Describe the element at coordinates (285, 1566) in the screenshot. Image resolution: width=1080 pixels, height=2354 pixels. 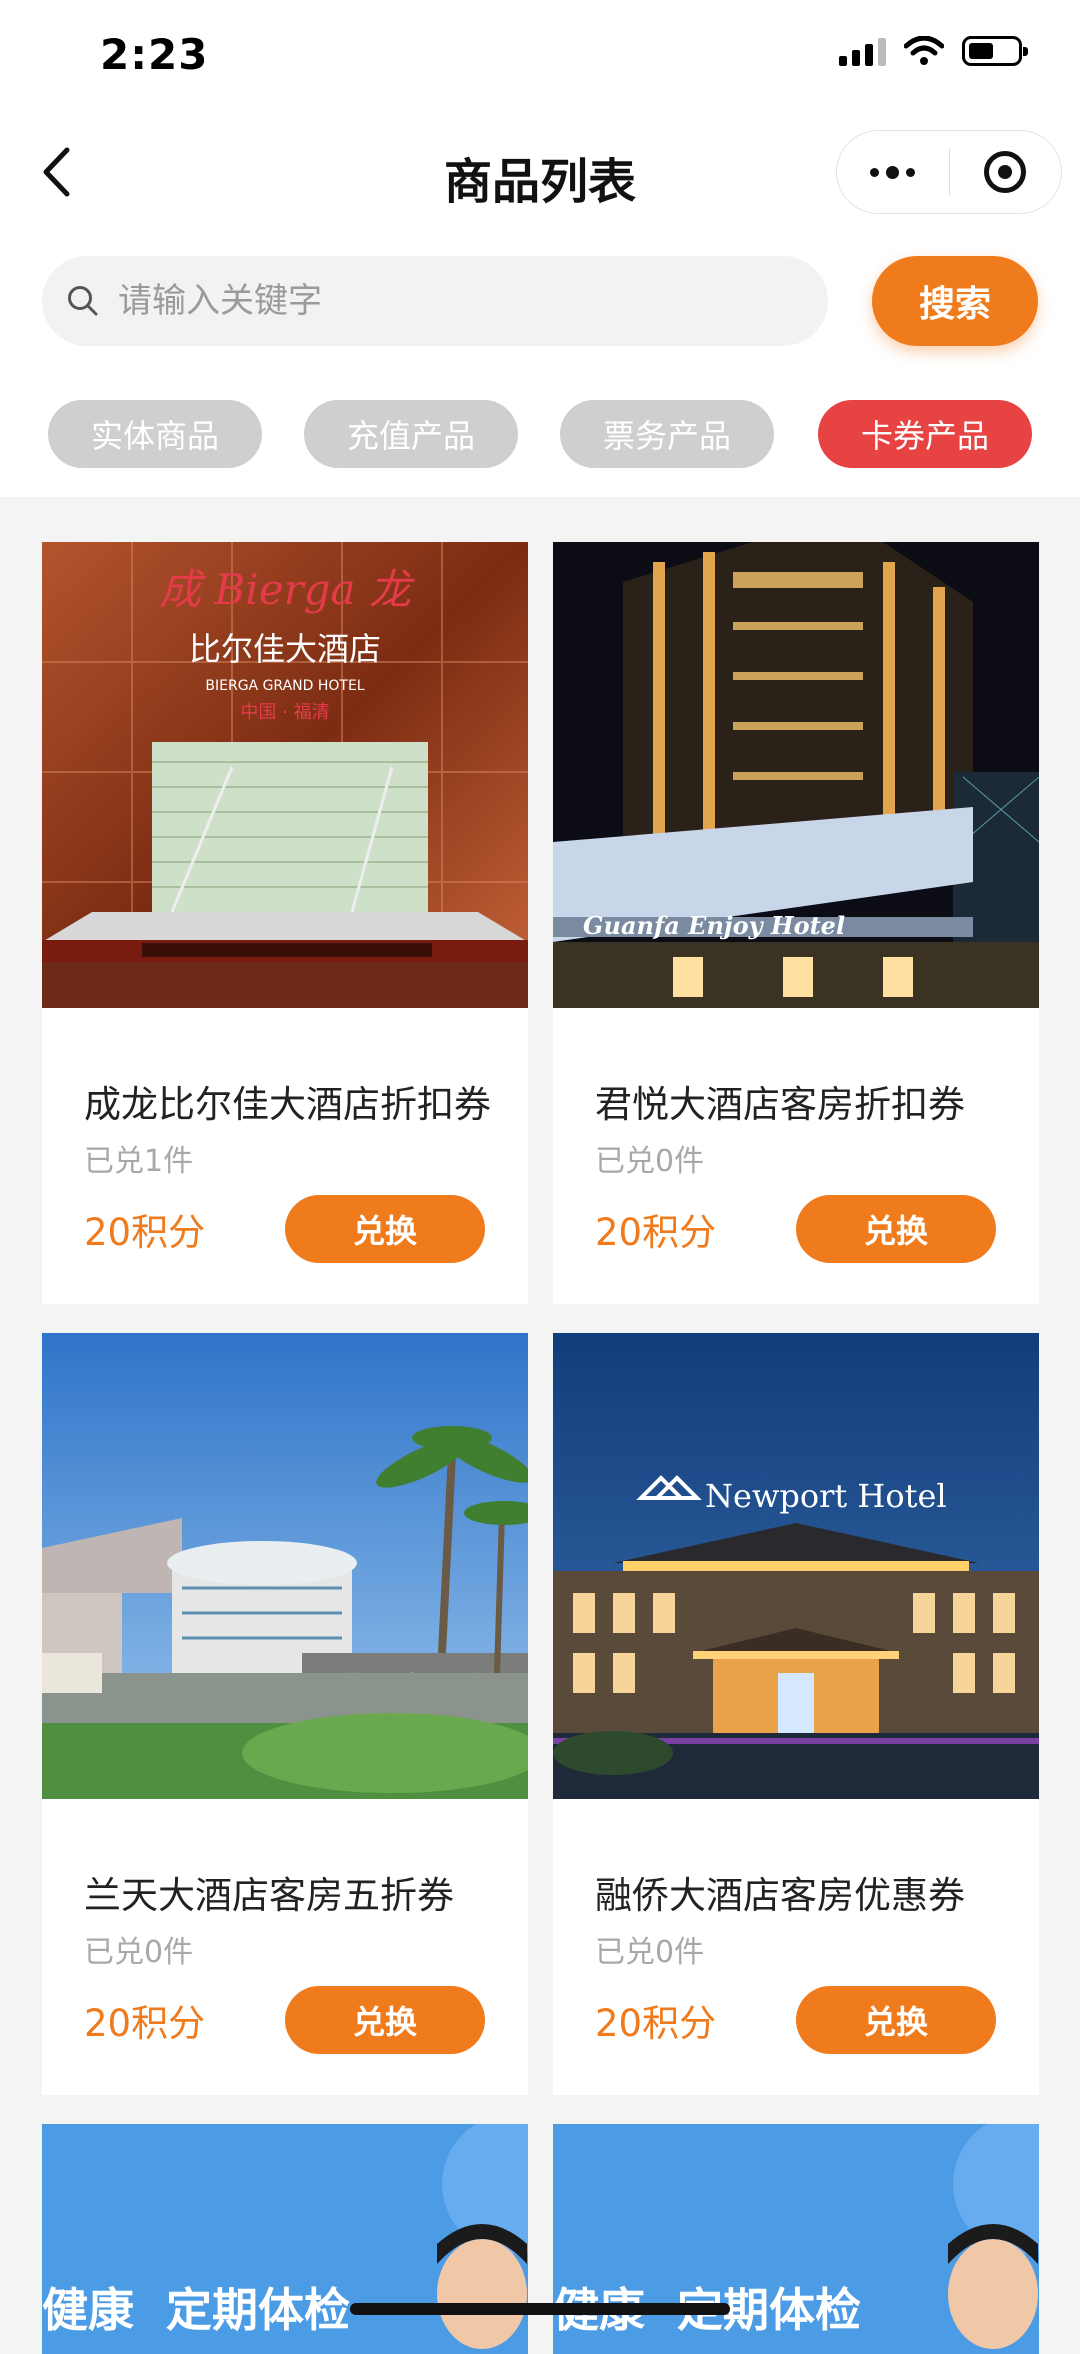
I see `product-image: 兰天大酒店` at that location.